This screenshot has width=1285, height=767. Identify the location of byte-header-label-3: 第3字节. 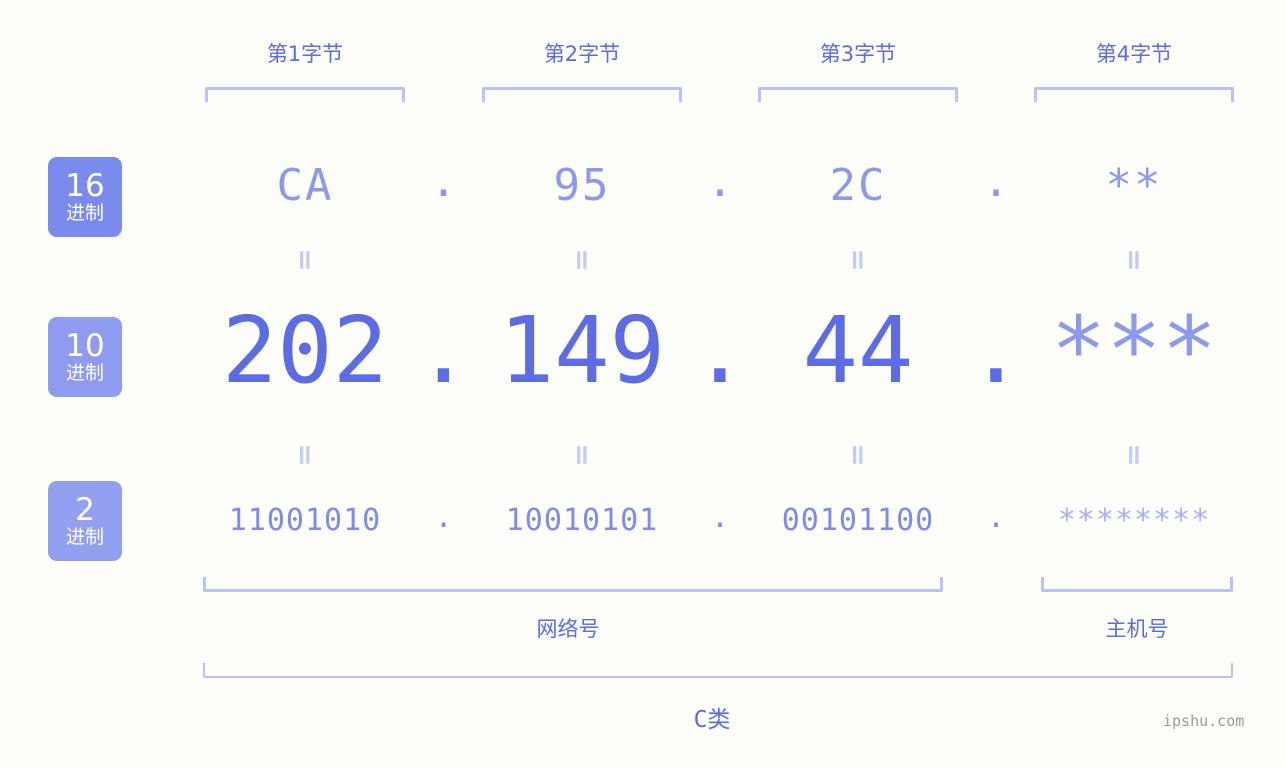
(858, 54).